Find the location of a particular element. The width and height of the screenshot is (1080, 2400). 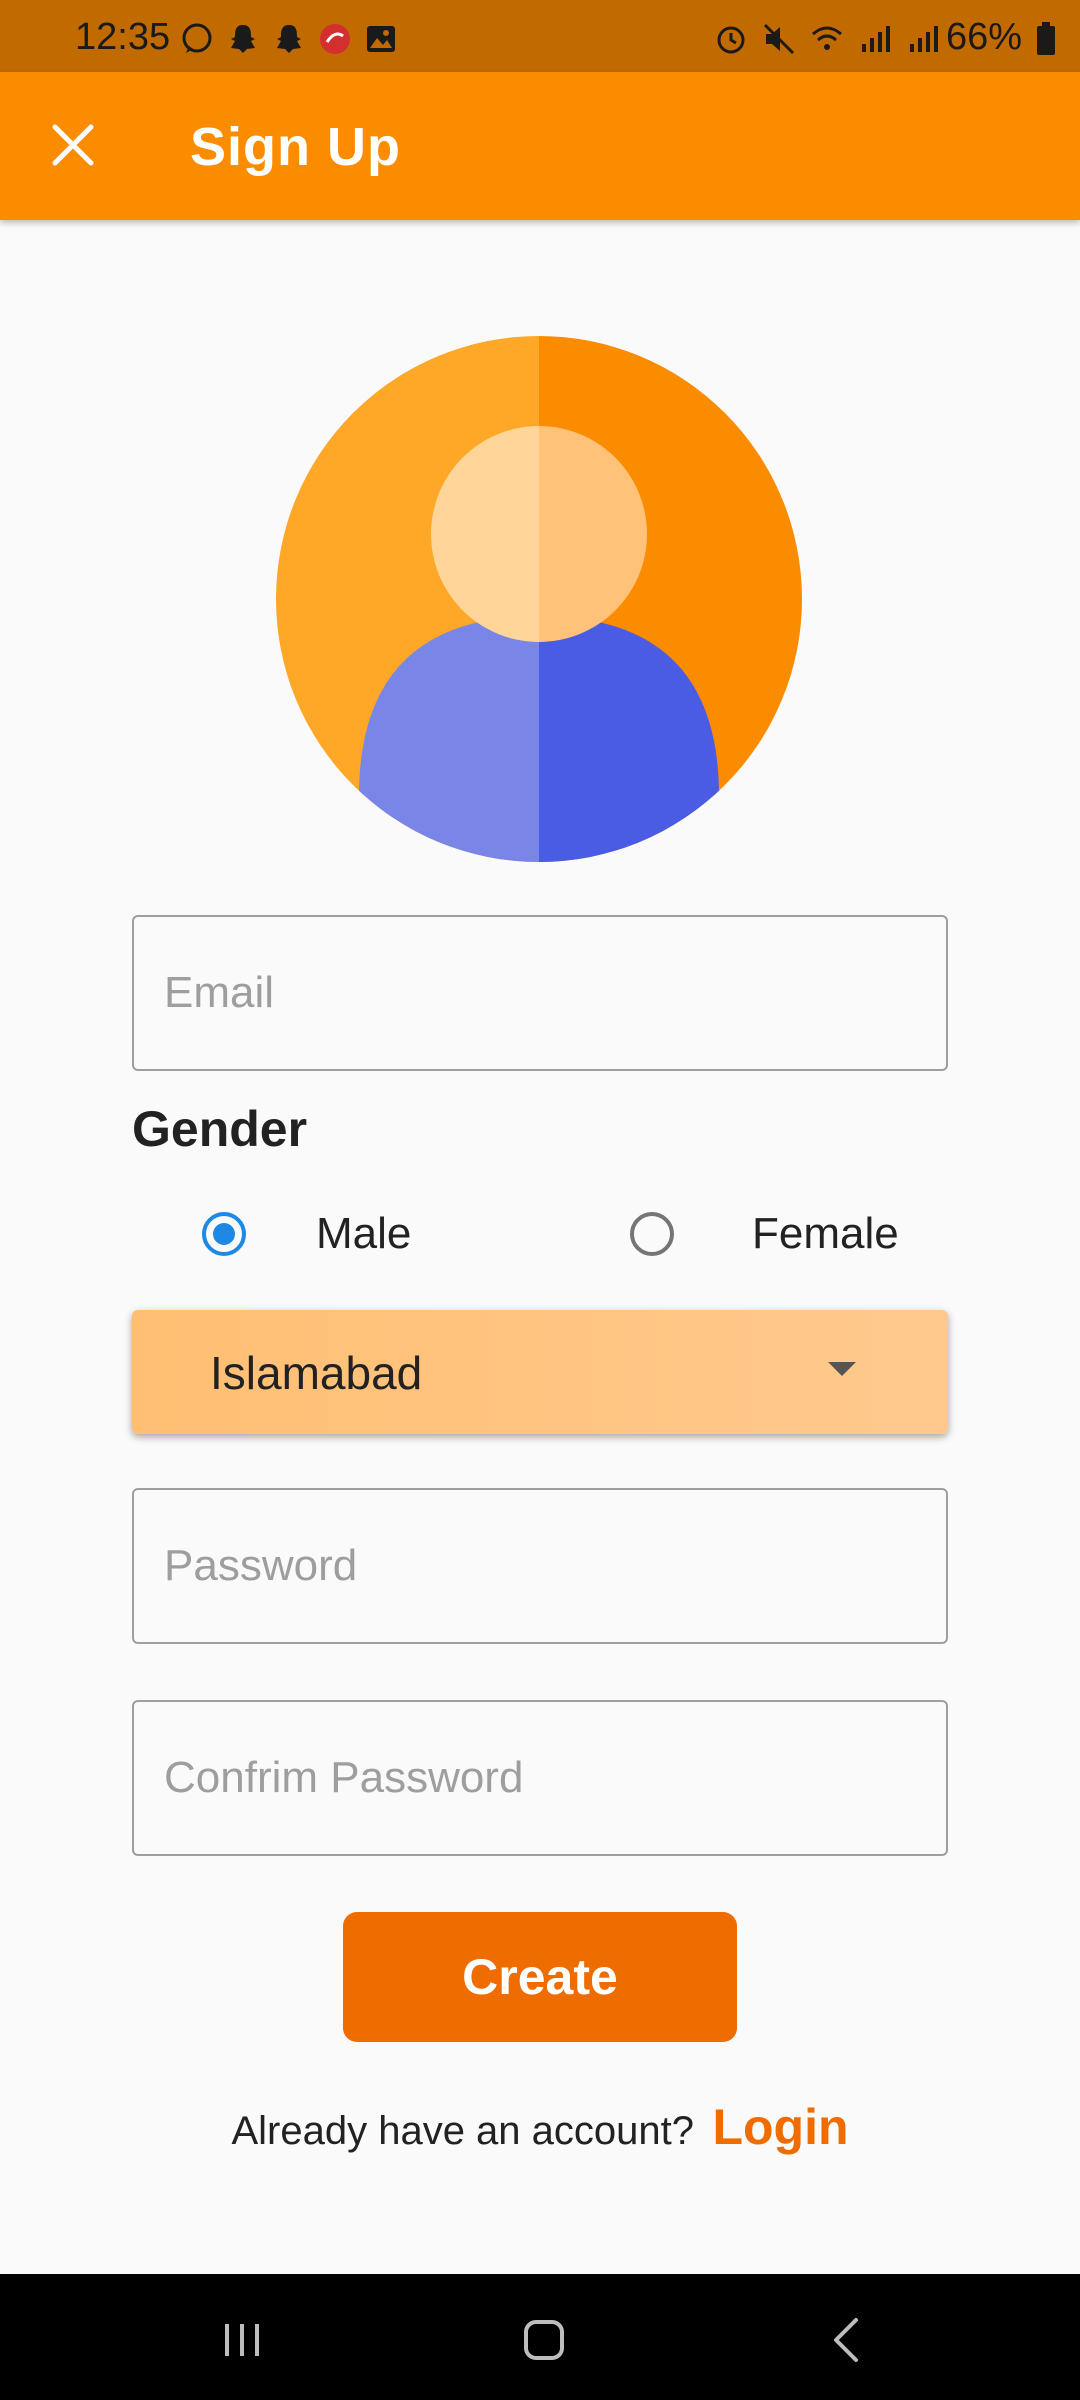

gender-label: Gender is located at coordinates (220, 1129).